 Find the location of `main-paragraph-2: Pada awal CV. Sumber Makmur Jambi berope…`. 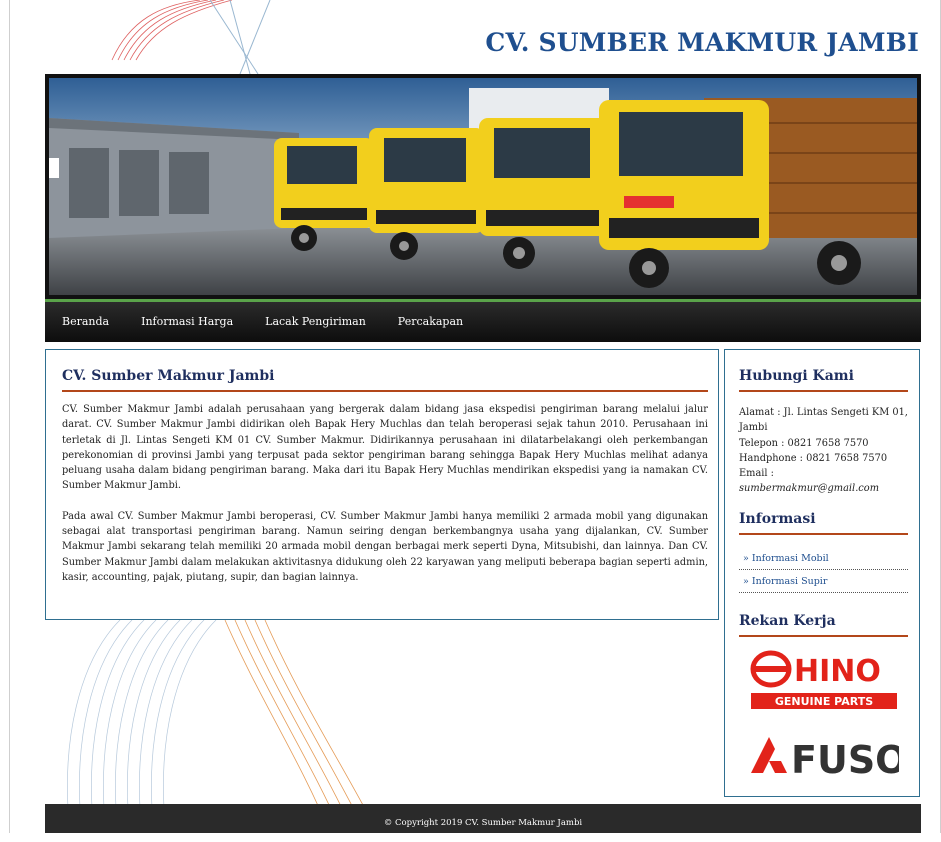

main-paragraph-2: Pada awal CV. Sumber Makmur Jambi berope… is located at coordinates (385, 546).